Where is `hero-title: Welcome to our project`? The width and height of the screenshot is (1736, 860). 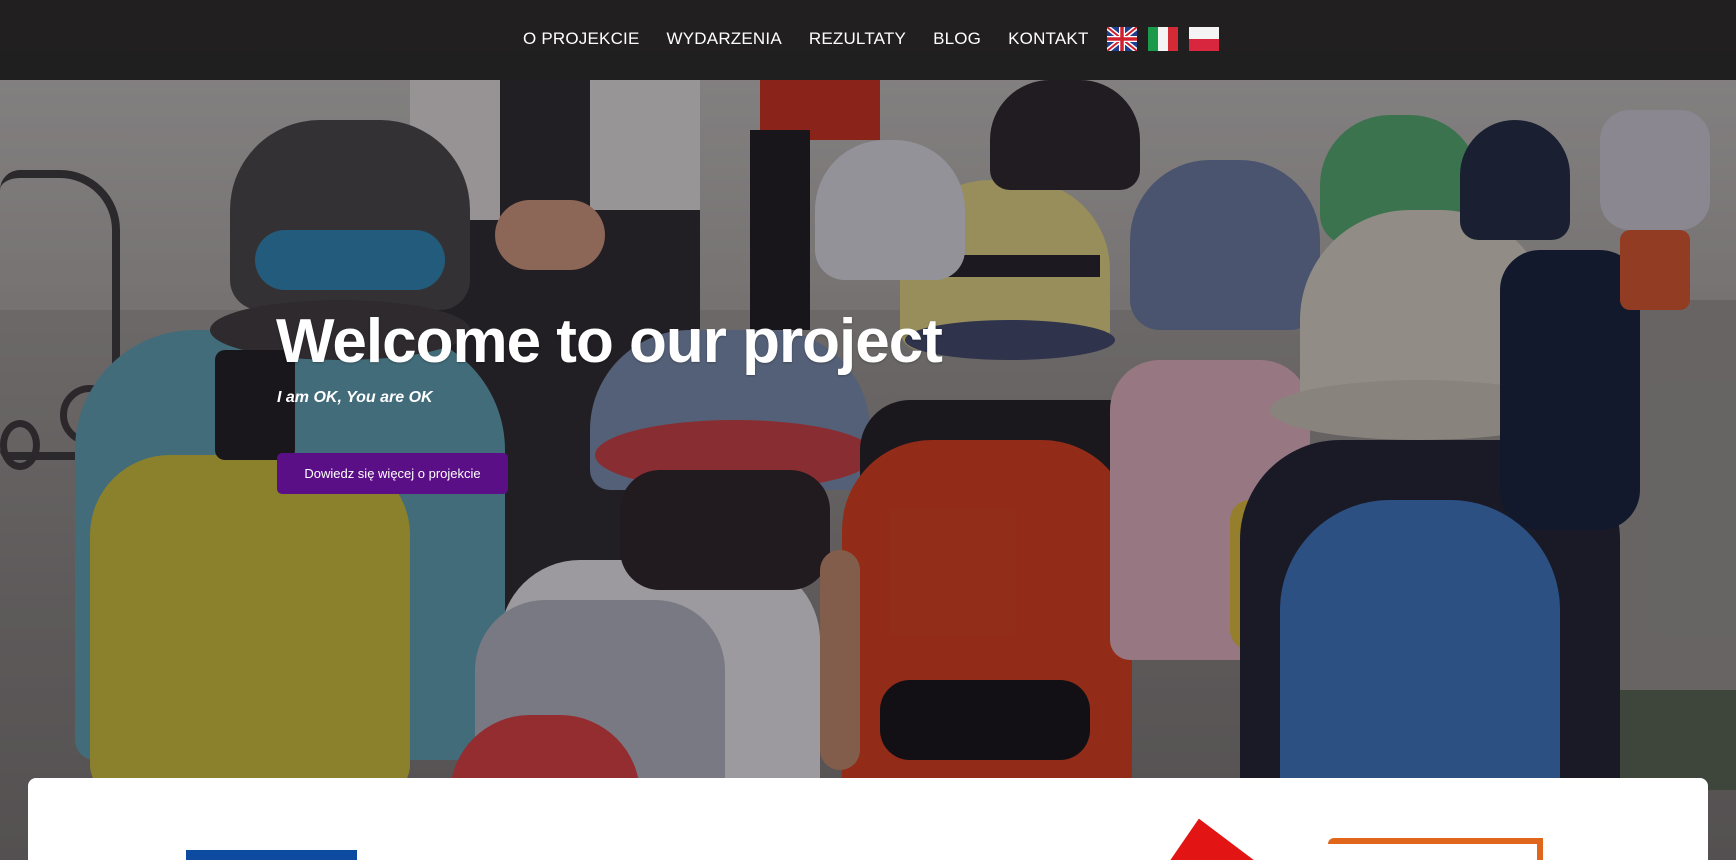 hero-title: Welcome to our project is located at coordinates (609, 341).